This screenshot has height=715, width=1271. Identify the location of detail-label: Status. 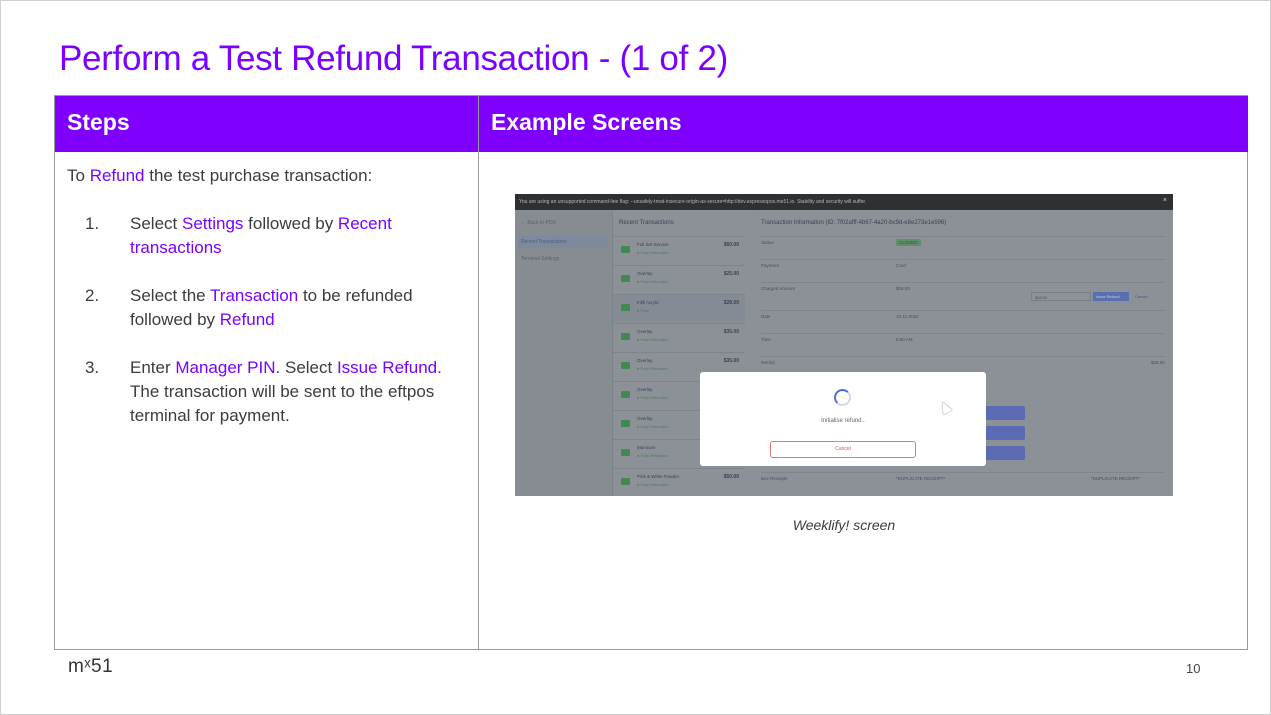
(767, 242).